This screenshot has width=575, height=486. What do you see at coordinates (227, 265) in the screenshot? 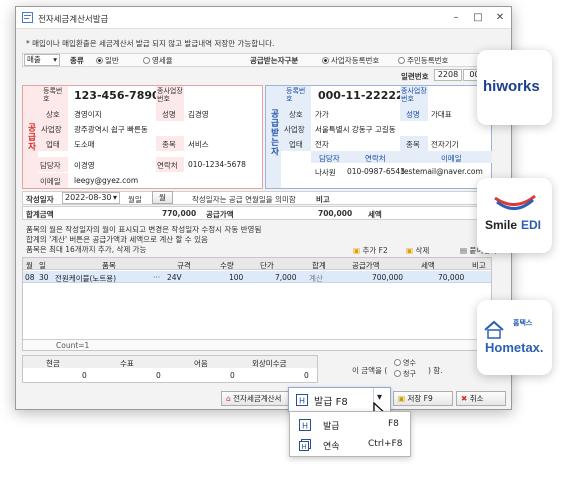
I see `grid-header-qty: 수량` at bounding box center [227, 265].